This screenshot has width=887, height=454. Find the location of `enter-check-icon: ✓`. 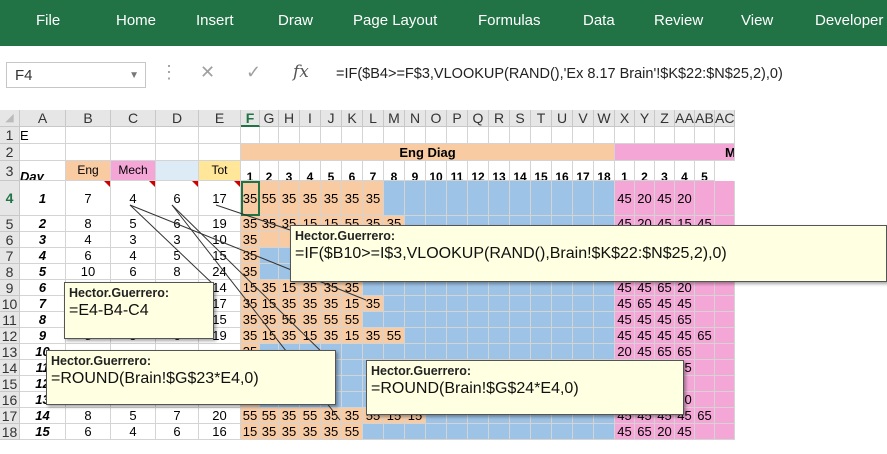

enter-check-icon: ✓ is located at coordinates (253, 72).